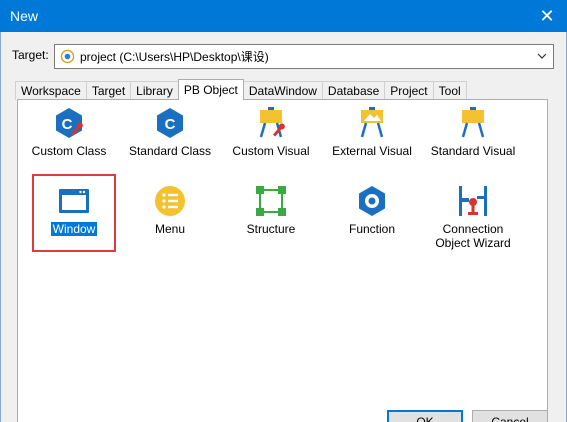 The image size is (567, 422). What do you see at coordinates (473, 201) in the screenshot?
I see `connection-object-icon` at bounding box center [473, 201].